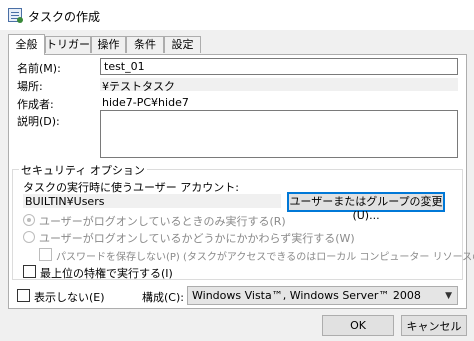 The image size is (474, 341). I want to click on radio-run-whether-logged-on-label: ユーザーがログオンしているかどうかにかかわらず実行する(W), so click(197, 238).